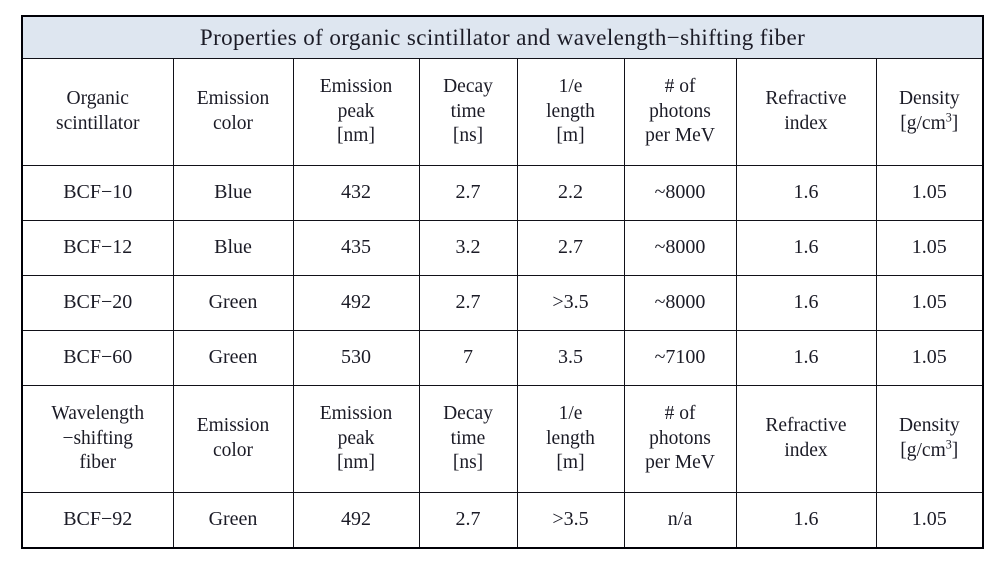 The image size is (1003, 561). Describe the element at coordinates (233, 248) in the screenshot. I see `cell-color: Blue` at that location.